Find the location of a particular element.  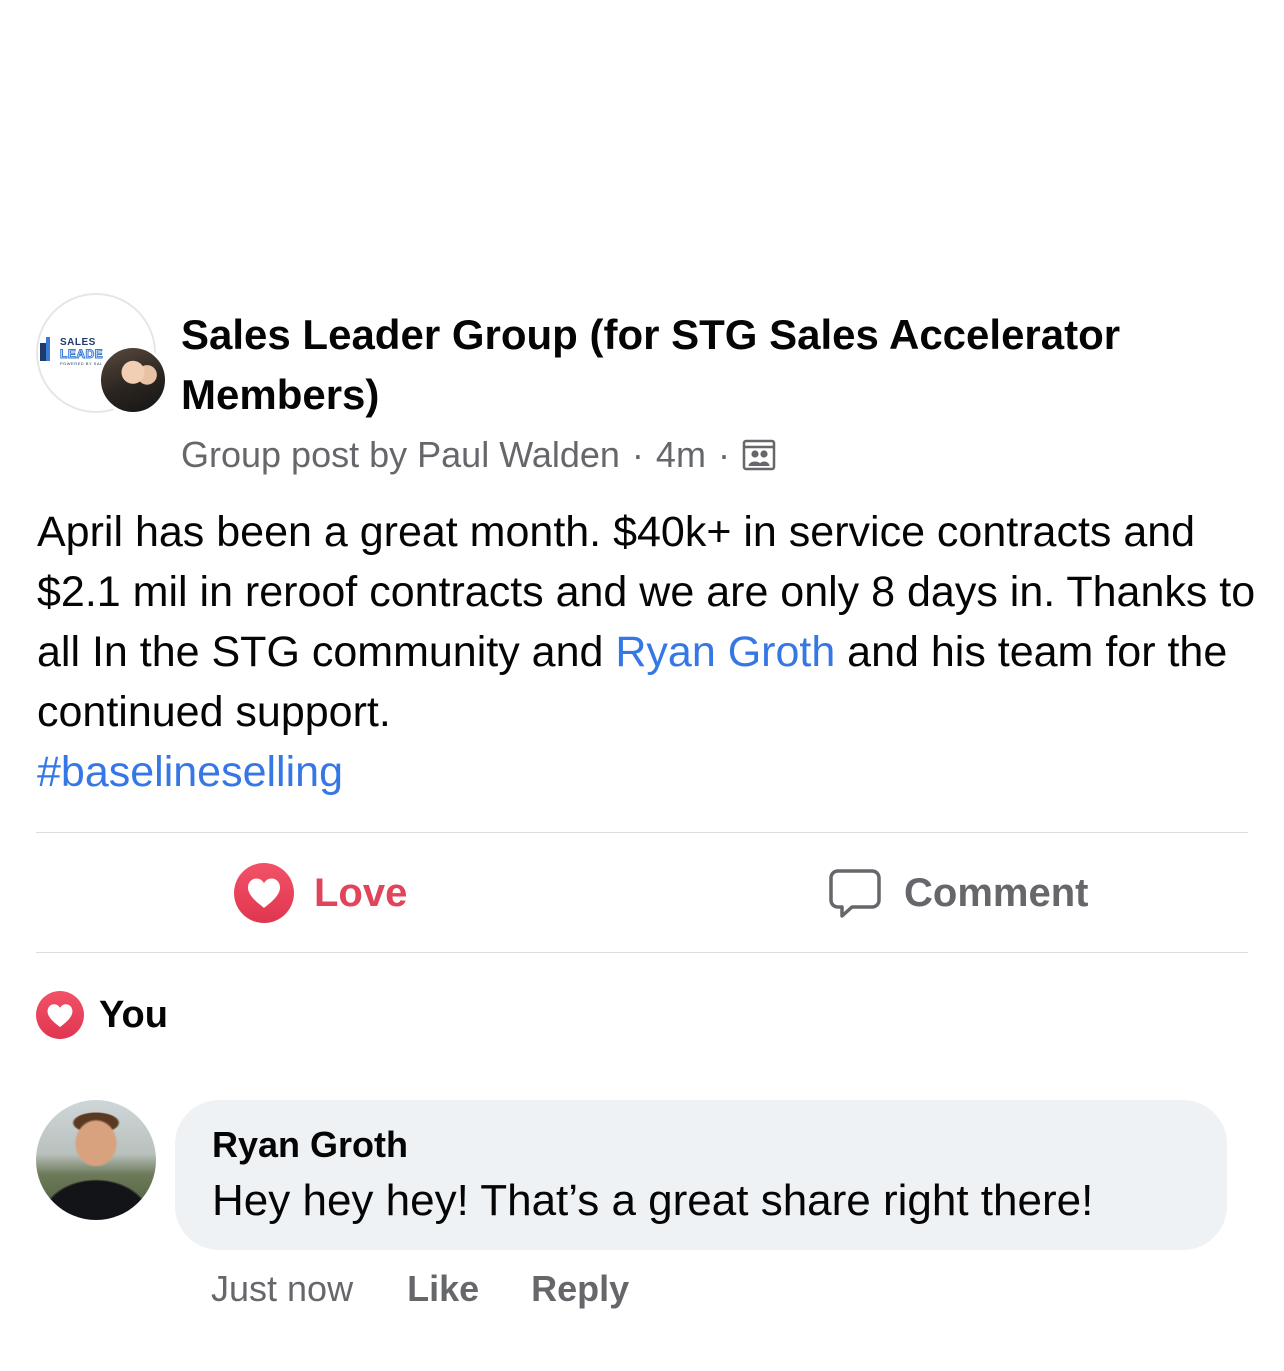

commenter-name: Ryan Groth is located at coordinates (310, 1145).